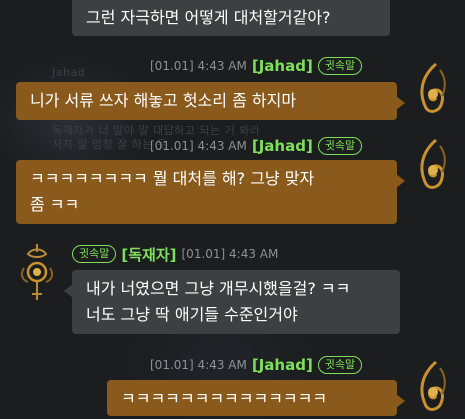  I want to click on chat-message: ㅋㅋㅋㅋㅋㅋㅋㅋ 뭘 대처를 해? 그냥 맞자 좀 ㅋㅋ, so click(210, 192).